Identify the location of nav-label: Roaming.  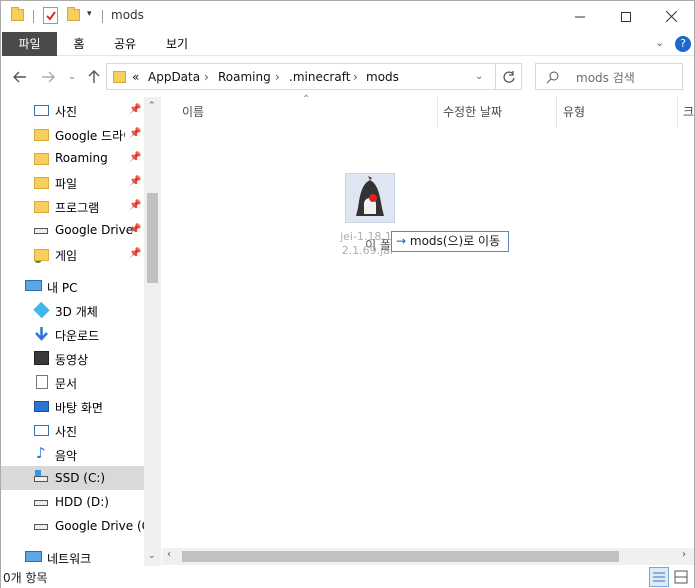
(81, 158).